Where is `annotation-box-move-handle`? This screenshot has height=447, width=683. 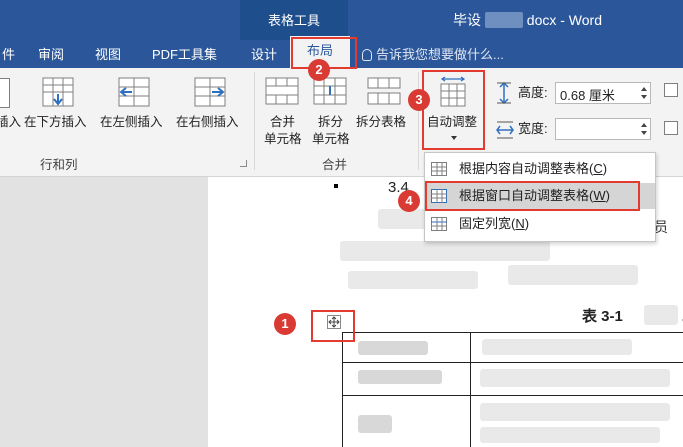
annotation-box-move-handle is located at coordinates (333, 326).